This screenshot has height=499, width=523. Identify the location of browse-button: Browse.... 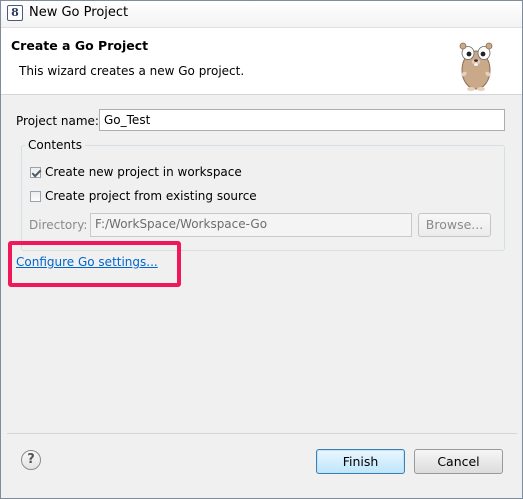
(454, 225).